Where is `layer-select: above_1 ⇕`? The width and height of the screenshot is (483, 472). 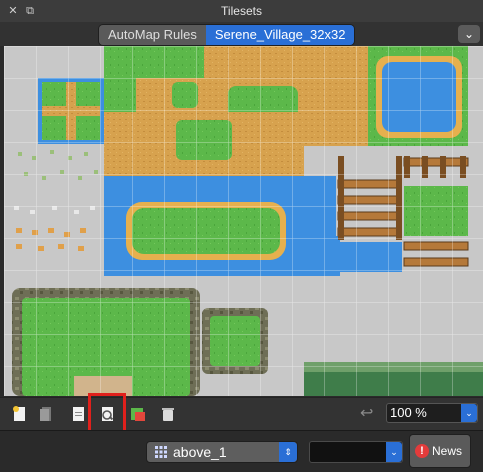 layer-select: above_1 ⇕ is located at coordinates (222, 452).